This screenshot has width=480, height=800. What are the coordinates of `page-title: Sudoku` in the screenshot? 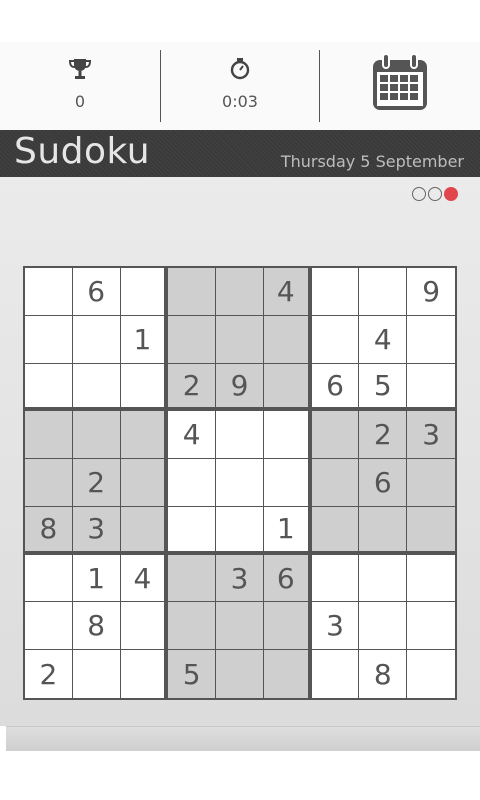 It's located at (82, 151).